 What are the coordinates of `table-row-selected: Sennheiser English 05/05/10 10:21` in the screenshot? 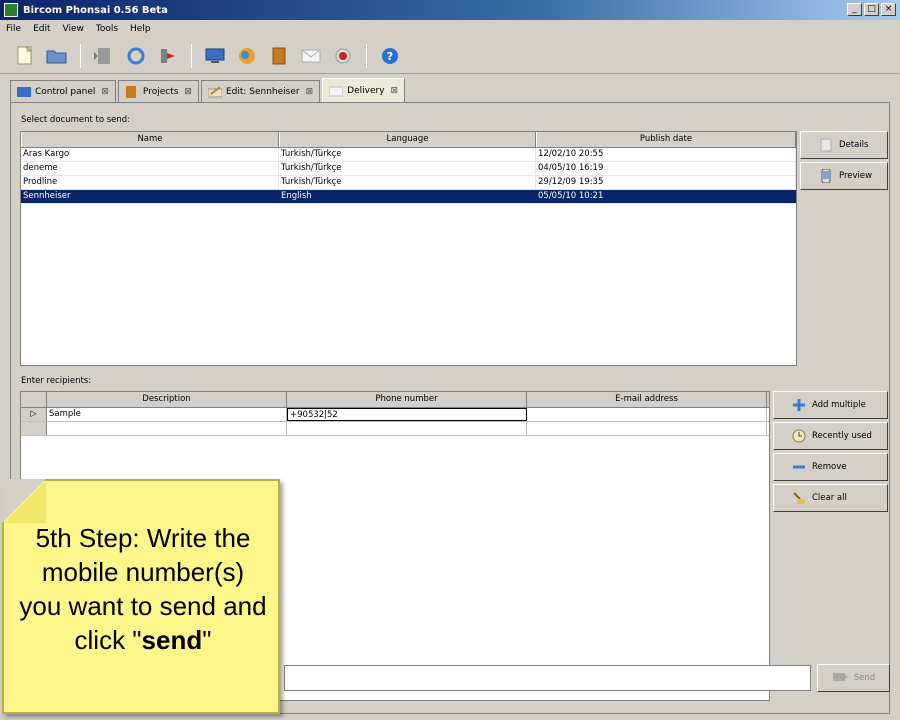 It's located at (408, 197).